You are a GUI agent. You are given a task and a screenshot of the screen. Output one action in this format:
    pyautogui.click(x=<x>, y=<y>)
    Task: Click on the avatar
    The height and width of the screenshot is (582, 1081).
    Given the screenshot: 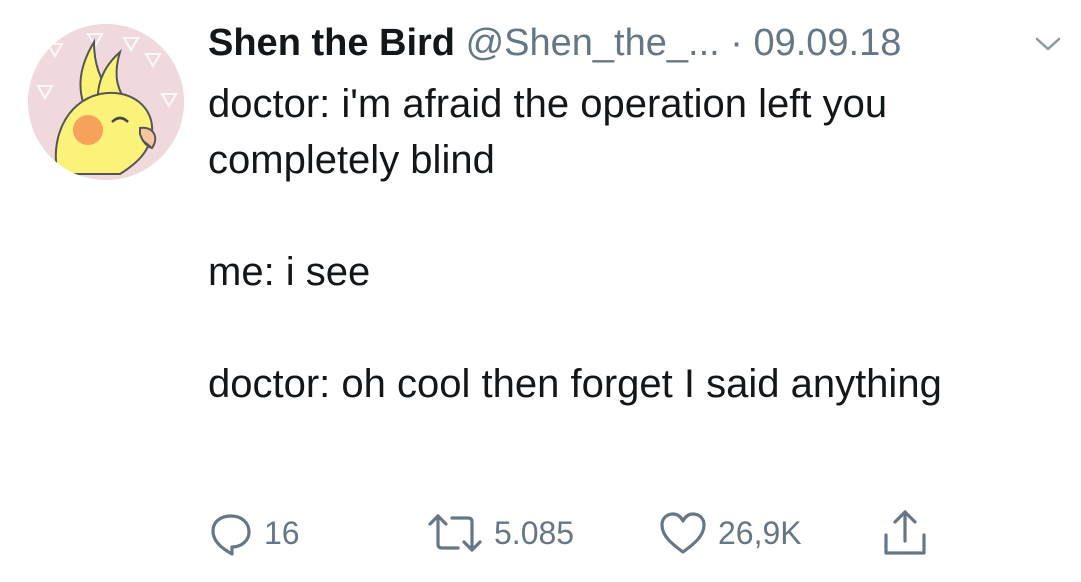 What is the action you would take?
    pyautogui.click(x=106, y=102)
    